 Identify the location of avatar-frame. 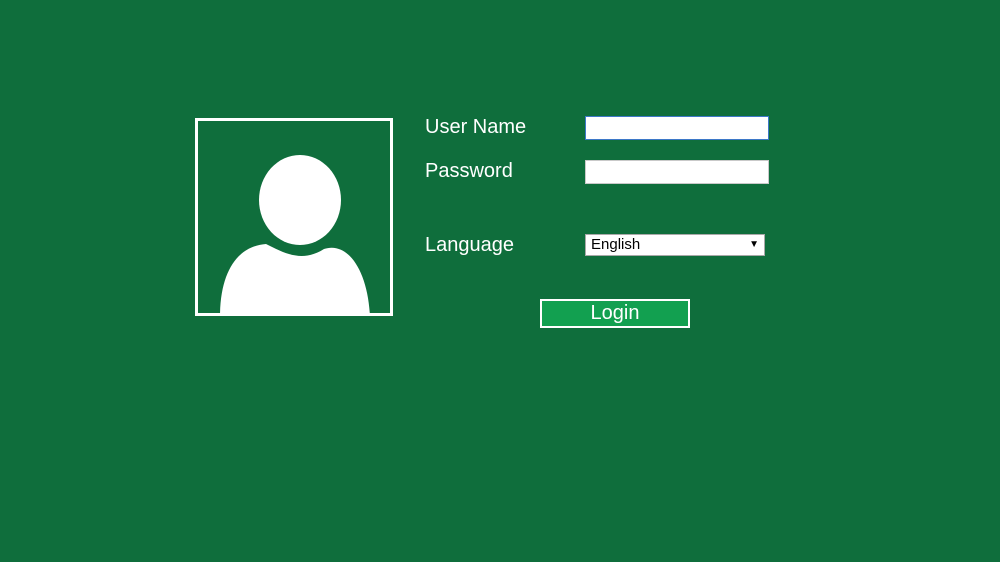
(294, 217).